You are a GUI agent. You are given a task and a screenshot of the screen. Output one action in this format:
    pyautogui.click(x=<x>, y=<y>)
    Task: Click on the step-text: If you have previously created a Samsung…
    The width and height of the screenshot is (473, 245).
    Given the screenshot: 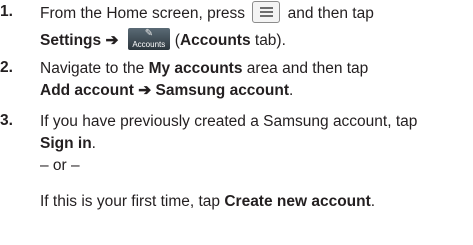 What is the action you would take?
    pyautogui.click(x=229, y=121)
    